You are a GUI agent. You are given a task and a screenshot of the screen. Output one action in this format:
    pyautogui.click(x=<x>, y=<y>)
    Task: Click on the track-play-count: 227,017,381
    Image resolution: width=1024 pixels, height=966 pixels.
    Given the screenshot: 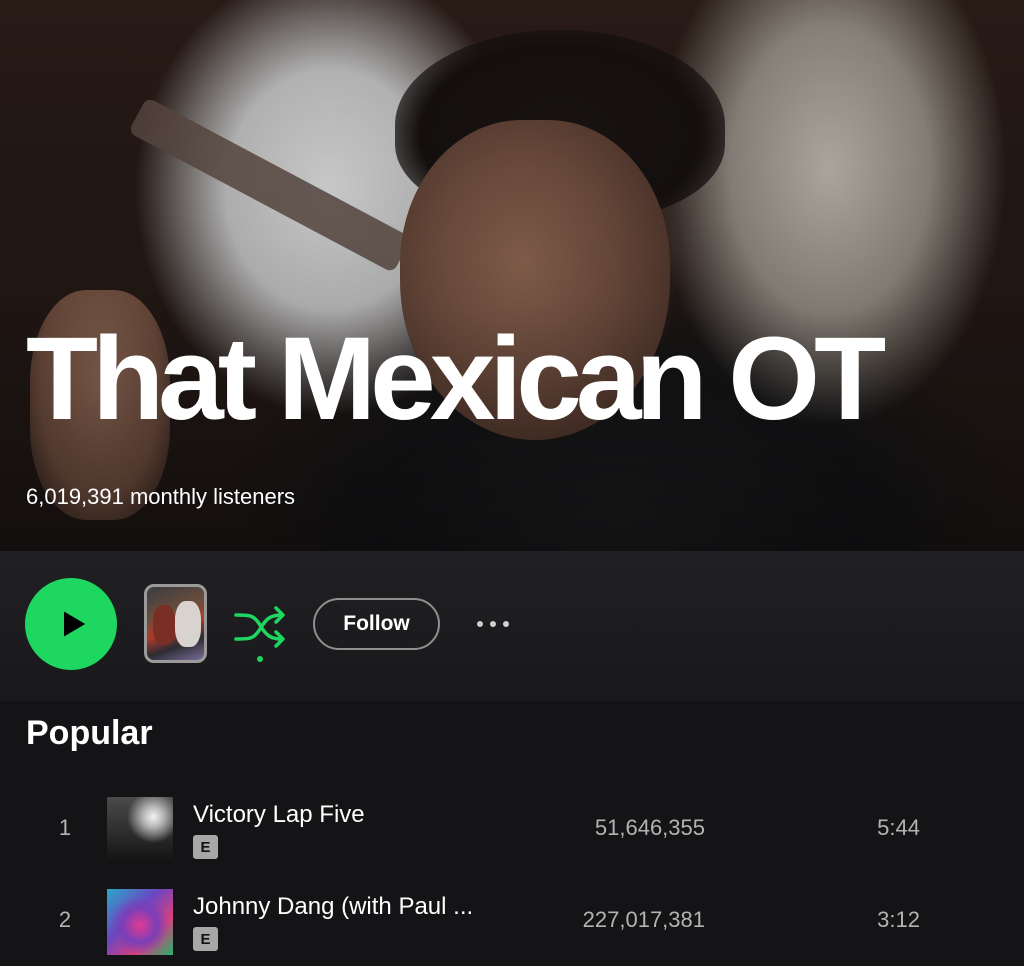 What is the action you would take?
    pyautogui.click(x=643, y=919)
    